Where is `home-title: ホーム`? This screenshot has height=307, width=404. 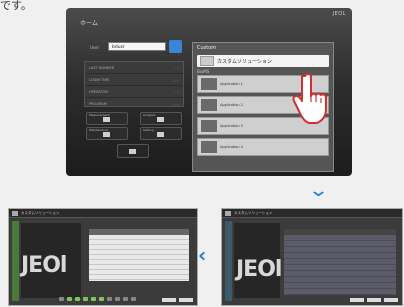 home-title: ホーム is located at coordinates (89, 23).